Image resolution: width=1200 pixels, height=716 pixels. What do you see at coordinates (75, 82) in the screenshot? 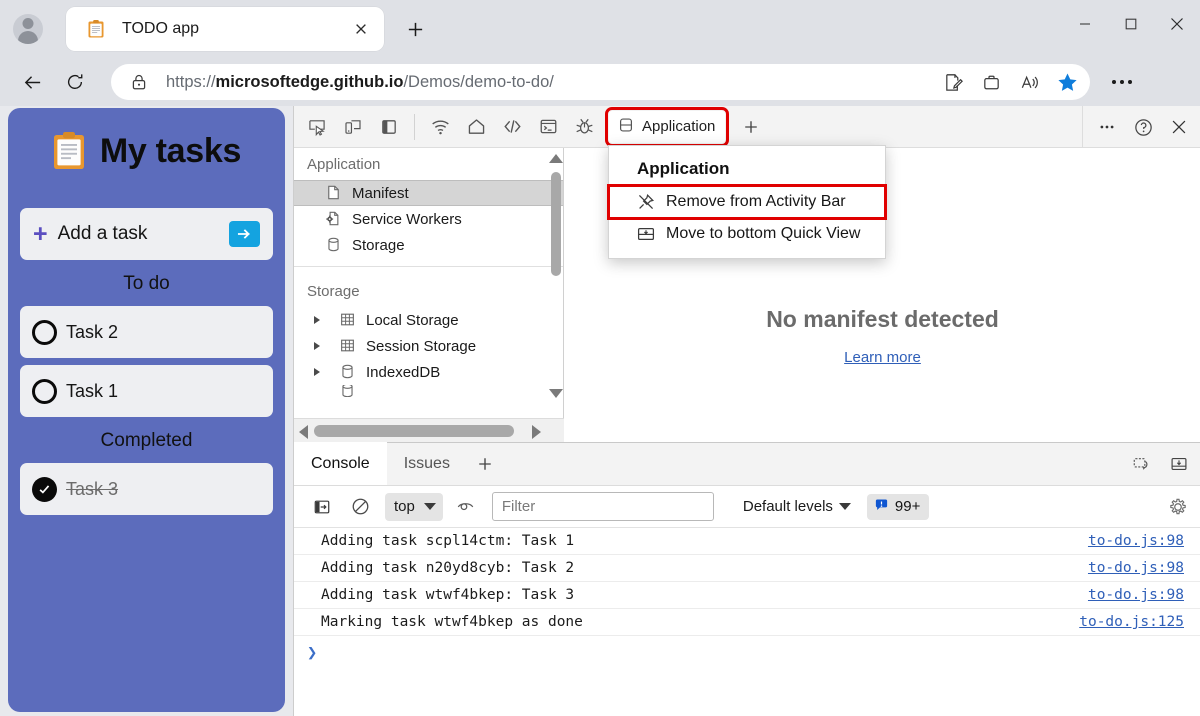
I see `reload-button` at bounding box center [75, 82].